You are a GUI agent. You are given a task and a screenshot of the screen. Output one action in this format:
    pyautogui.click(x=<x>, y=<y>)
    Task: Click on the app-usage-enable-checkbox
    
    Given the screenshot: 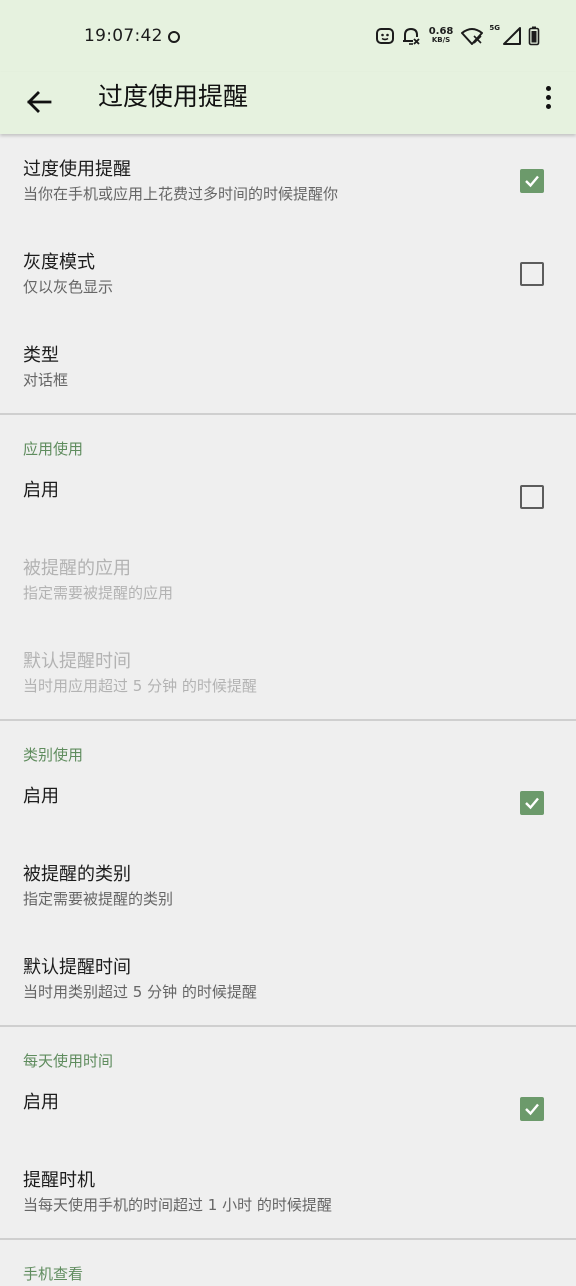 What is the action you would take?
    pyautogui.click(x=532, y=497)
    